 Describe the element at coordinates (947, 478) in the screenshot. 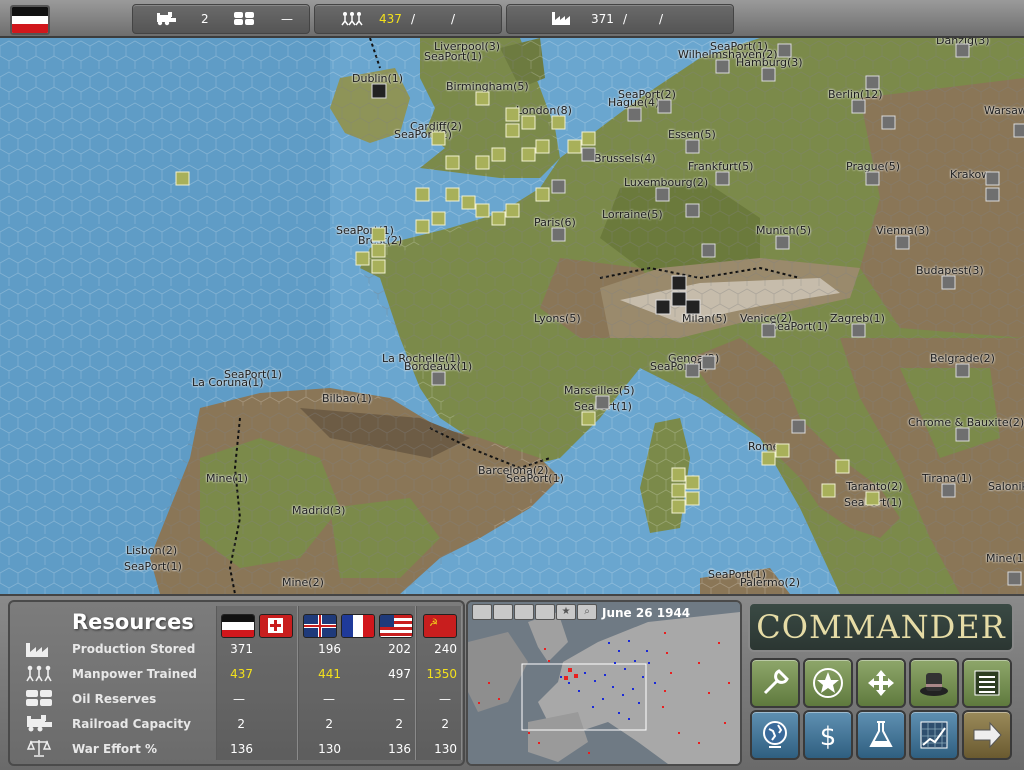

I see `city-label: Tirana(1)` at that location.